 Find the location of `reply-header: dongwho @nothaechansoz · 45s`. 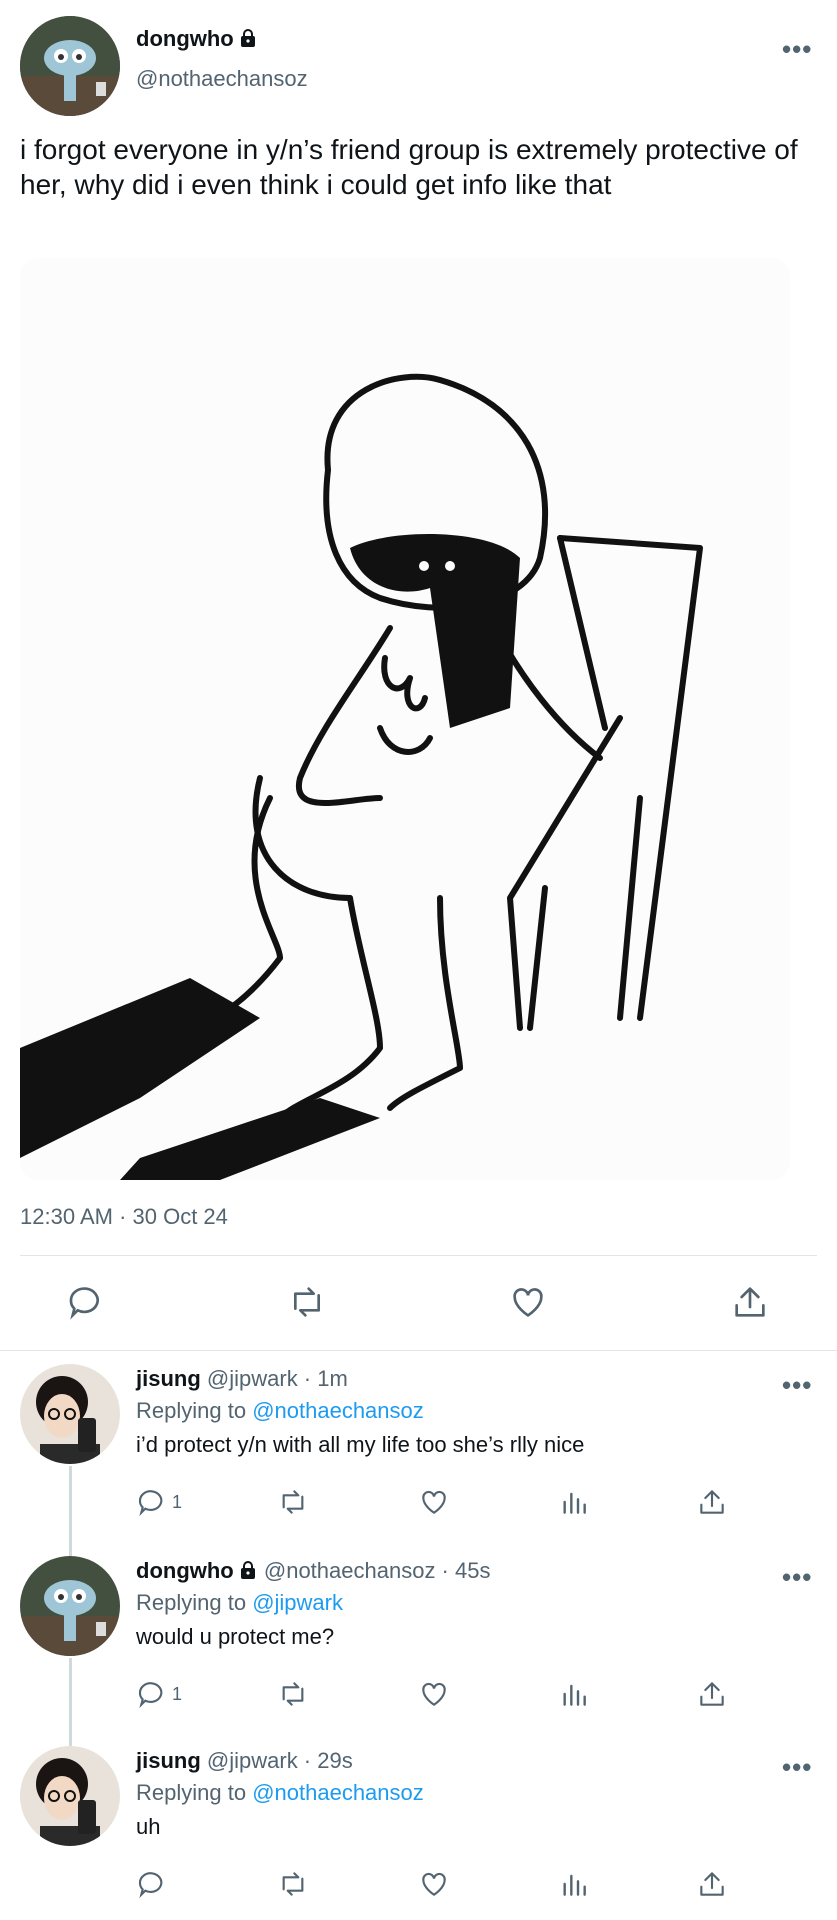

reply-header: dongwho @nothaechansoz · 45s is located at coordinates (313, 1571).